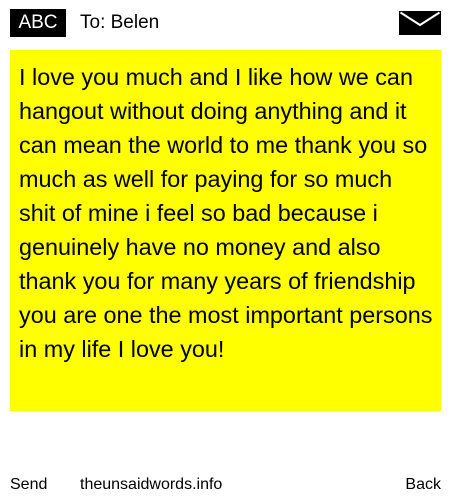 This screenshot has height=500, width=450. Describe the element at coordinates (225, 23) in the screenshot. I see `header: ABC To: Belen` at that location.